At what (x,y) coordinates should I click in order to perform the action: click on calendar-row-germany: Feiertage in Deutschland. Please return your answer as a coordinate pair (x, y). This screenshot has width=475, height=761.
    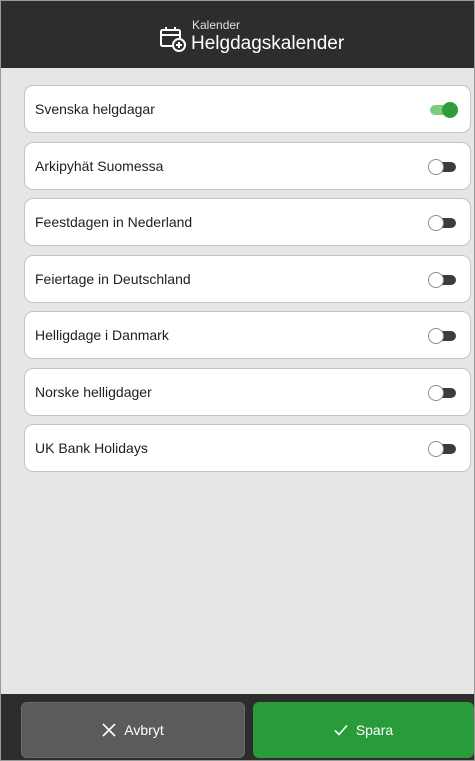
    Looking at the image, I should click on (247, 278).